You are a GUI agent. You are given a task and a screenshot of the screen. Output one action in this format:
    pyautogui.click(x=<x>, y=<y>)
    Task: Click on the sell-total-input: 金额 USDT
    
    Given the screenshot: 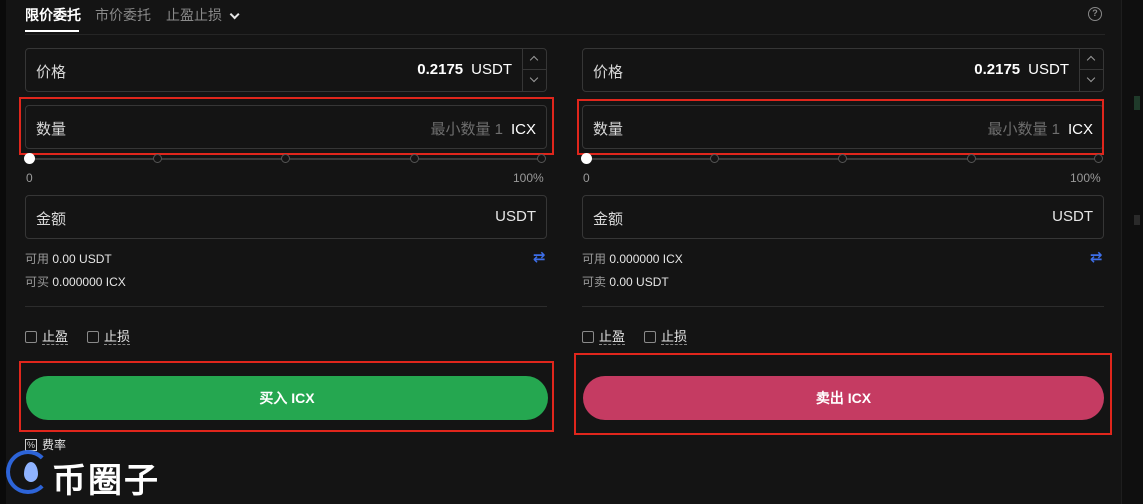 What is the action you would take?
    pyautogui.click(x=843, y=217)
    